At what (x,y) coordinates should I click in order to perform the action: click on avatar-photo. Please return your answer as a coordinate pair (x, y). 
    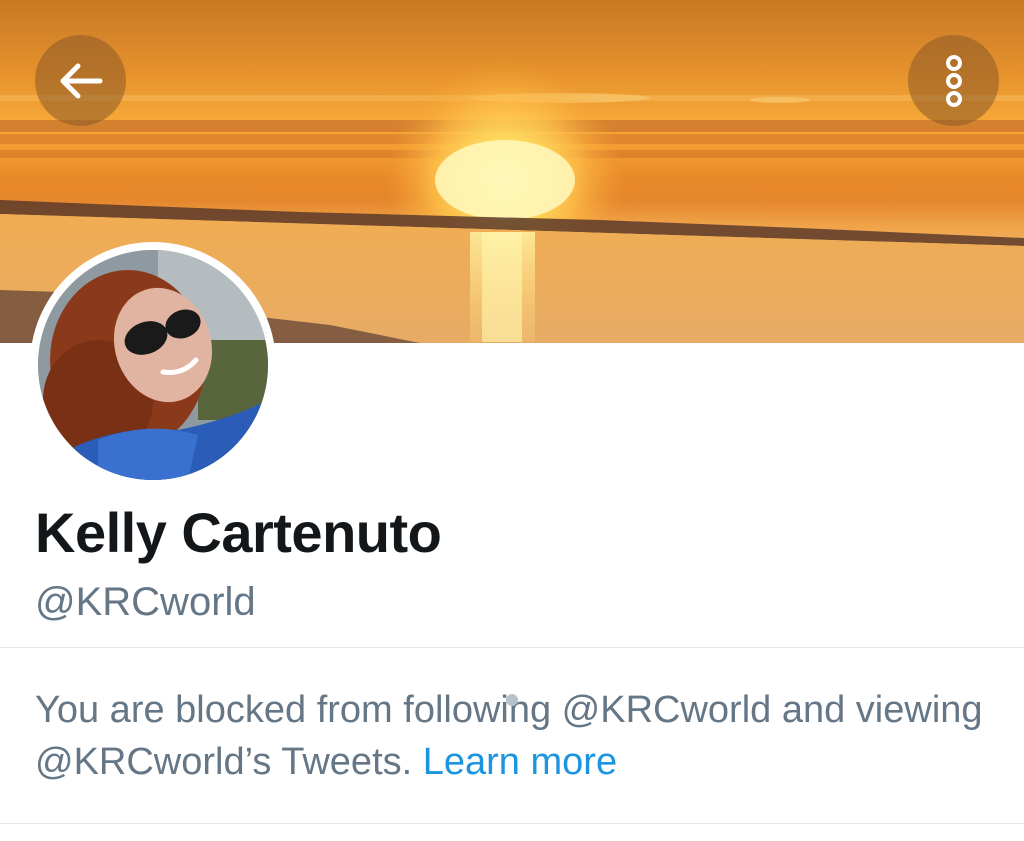
    Looking at the image, I should click on (153, 365).